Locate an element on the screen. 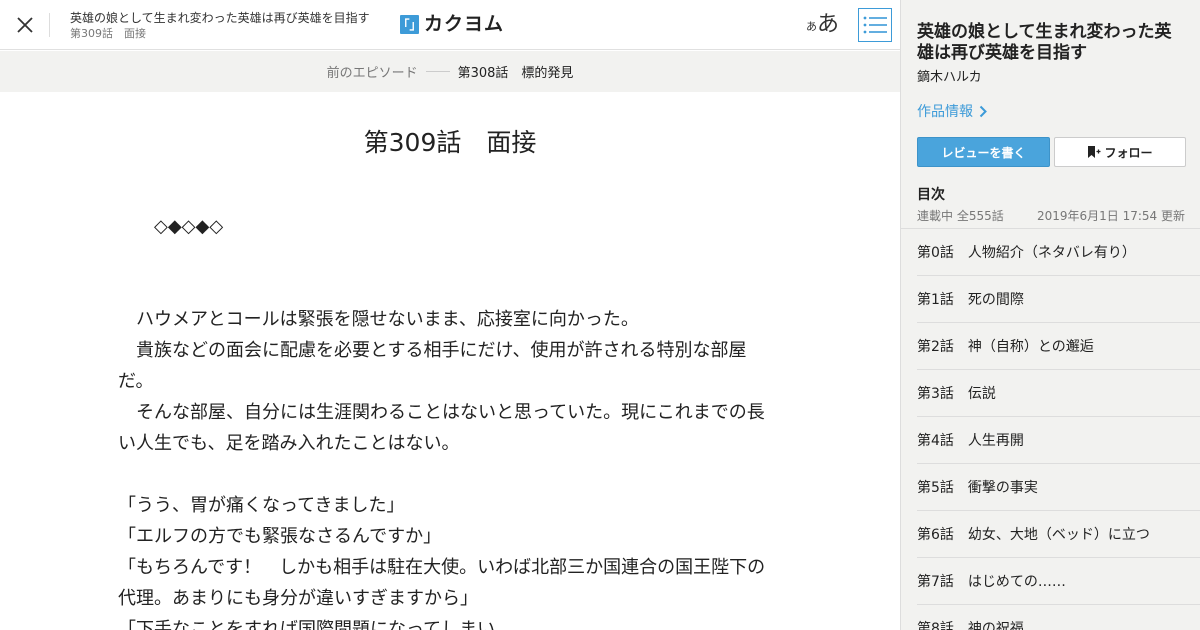  bookmark-plus-icon is located at coordinates (1094, 151).